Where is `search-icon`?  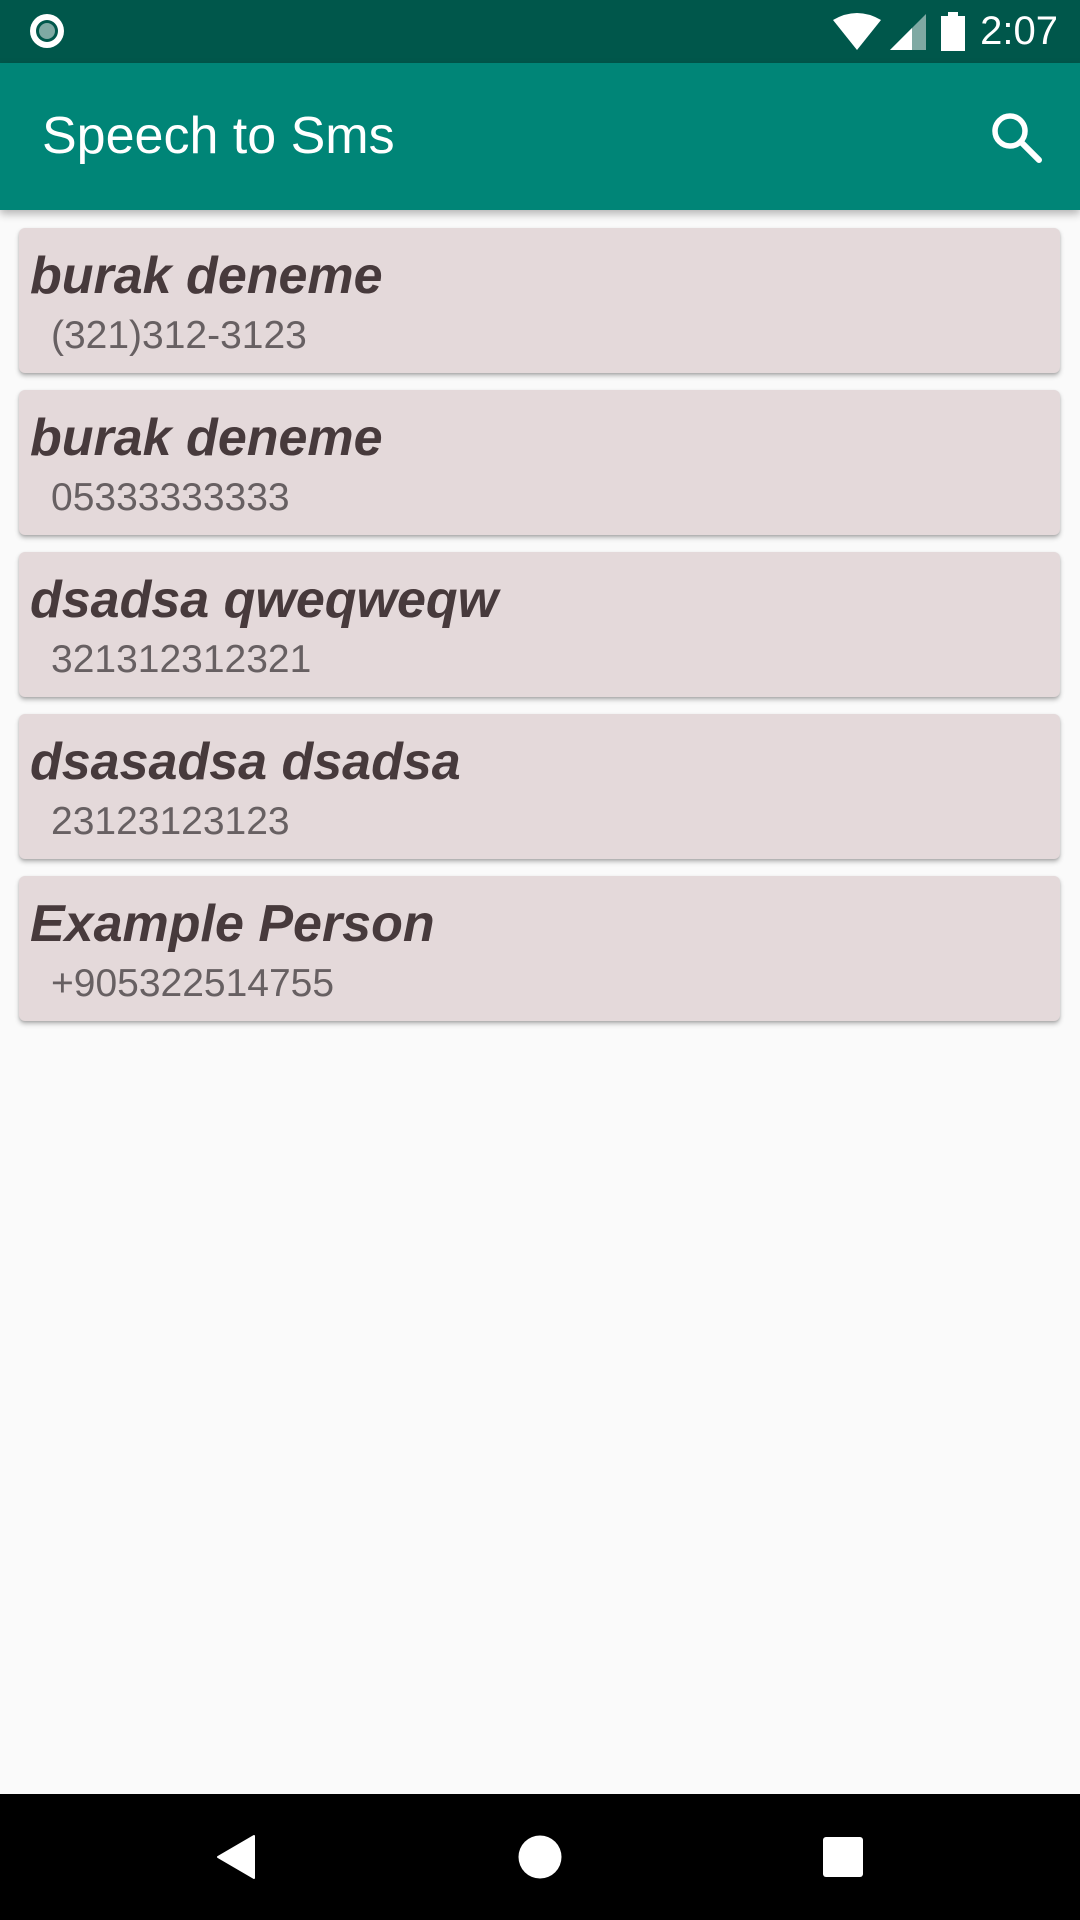
search-icon is located at coordinates (1017, 138).